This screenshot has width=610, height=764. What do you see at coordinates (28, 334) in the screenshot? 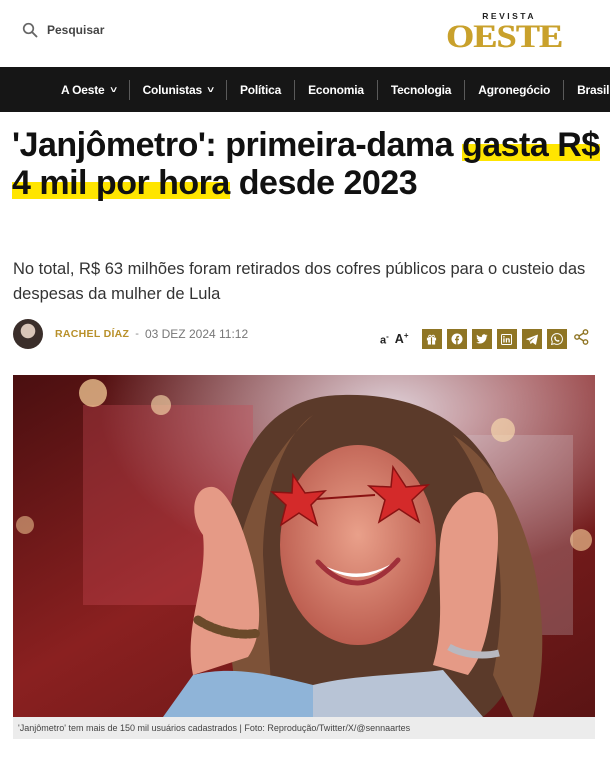
I see `author-avatar` at bounding box center [28, 334].